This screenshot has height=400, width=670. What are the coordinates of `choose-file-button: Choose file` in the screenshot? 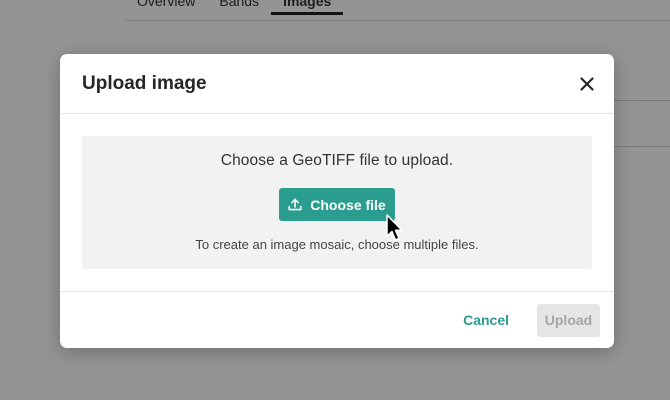 It's located at (337, 204).